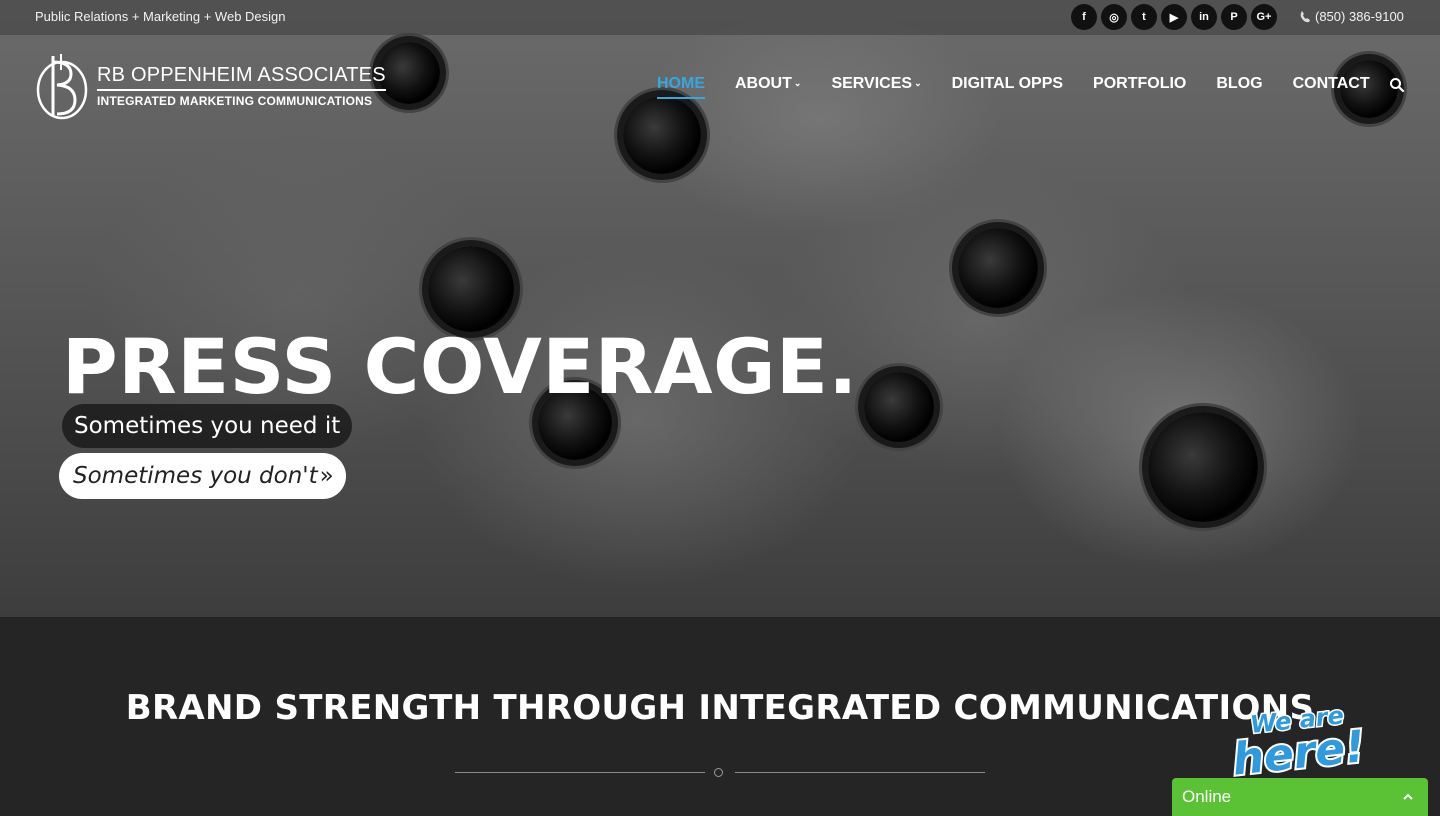  Describe the element at coordinates (1007, 87) in the screenshot. I see `nav-digital-opps: DIGITAL OPPS` at that location.